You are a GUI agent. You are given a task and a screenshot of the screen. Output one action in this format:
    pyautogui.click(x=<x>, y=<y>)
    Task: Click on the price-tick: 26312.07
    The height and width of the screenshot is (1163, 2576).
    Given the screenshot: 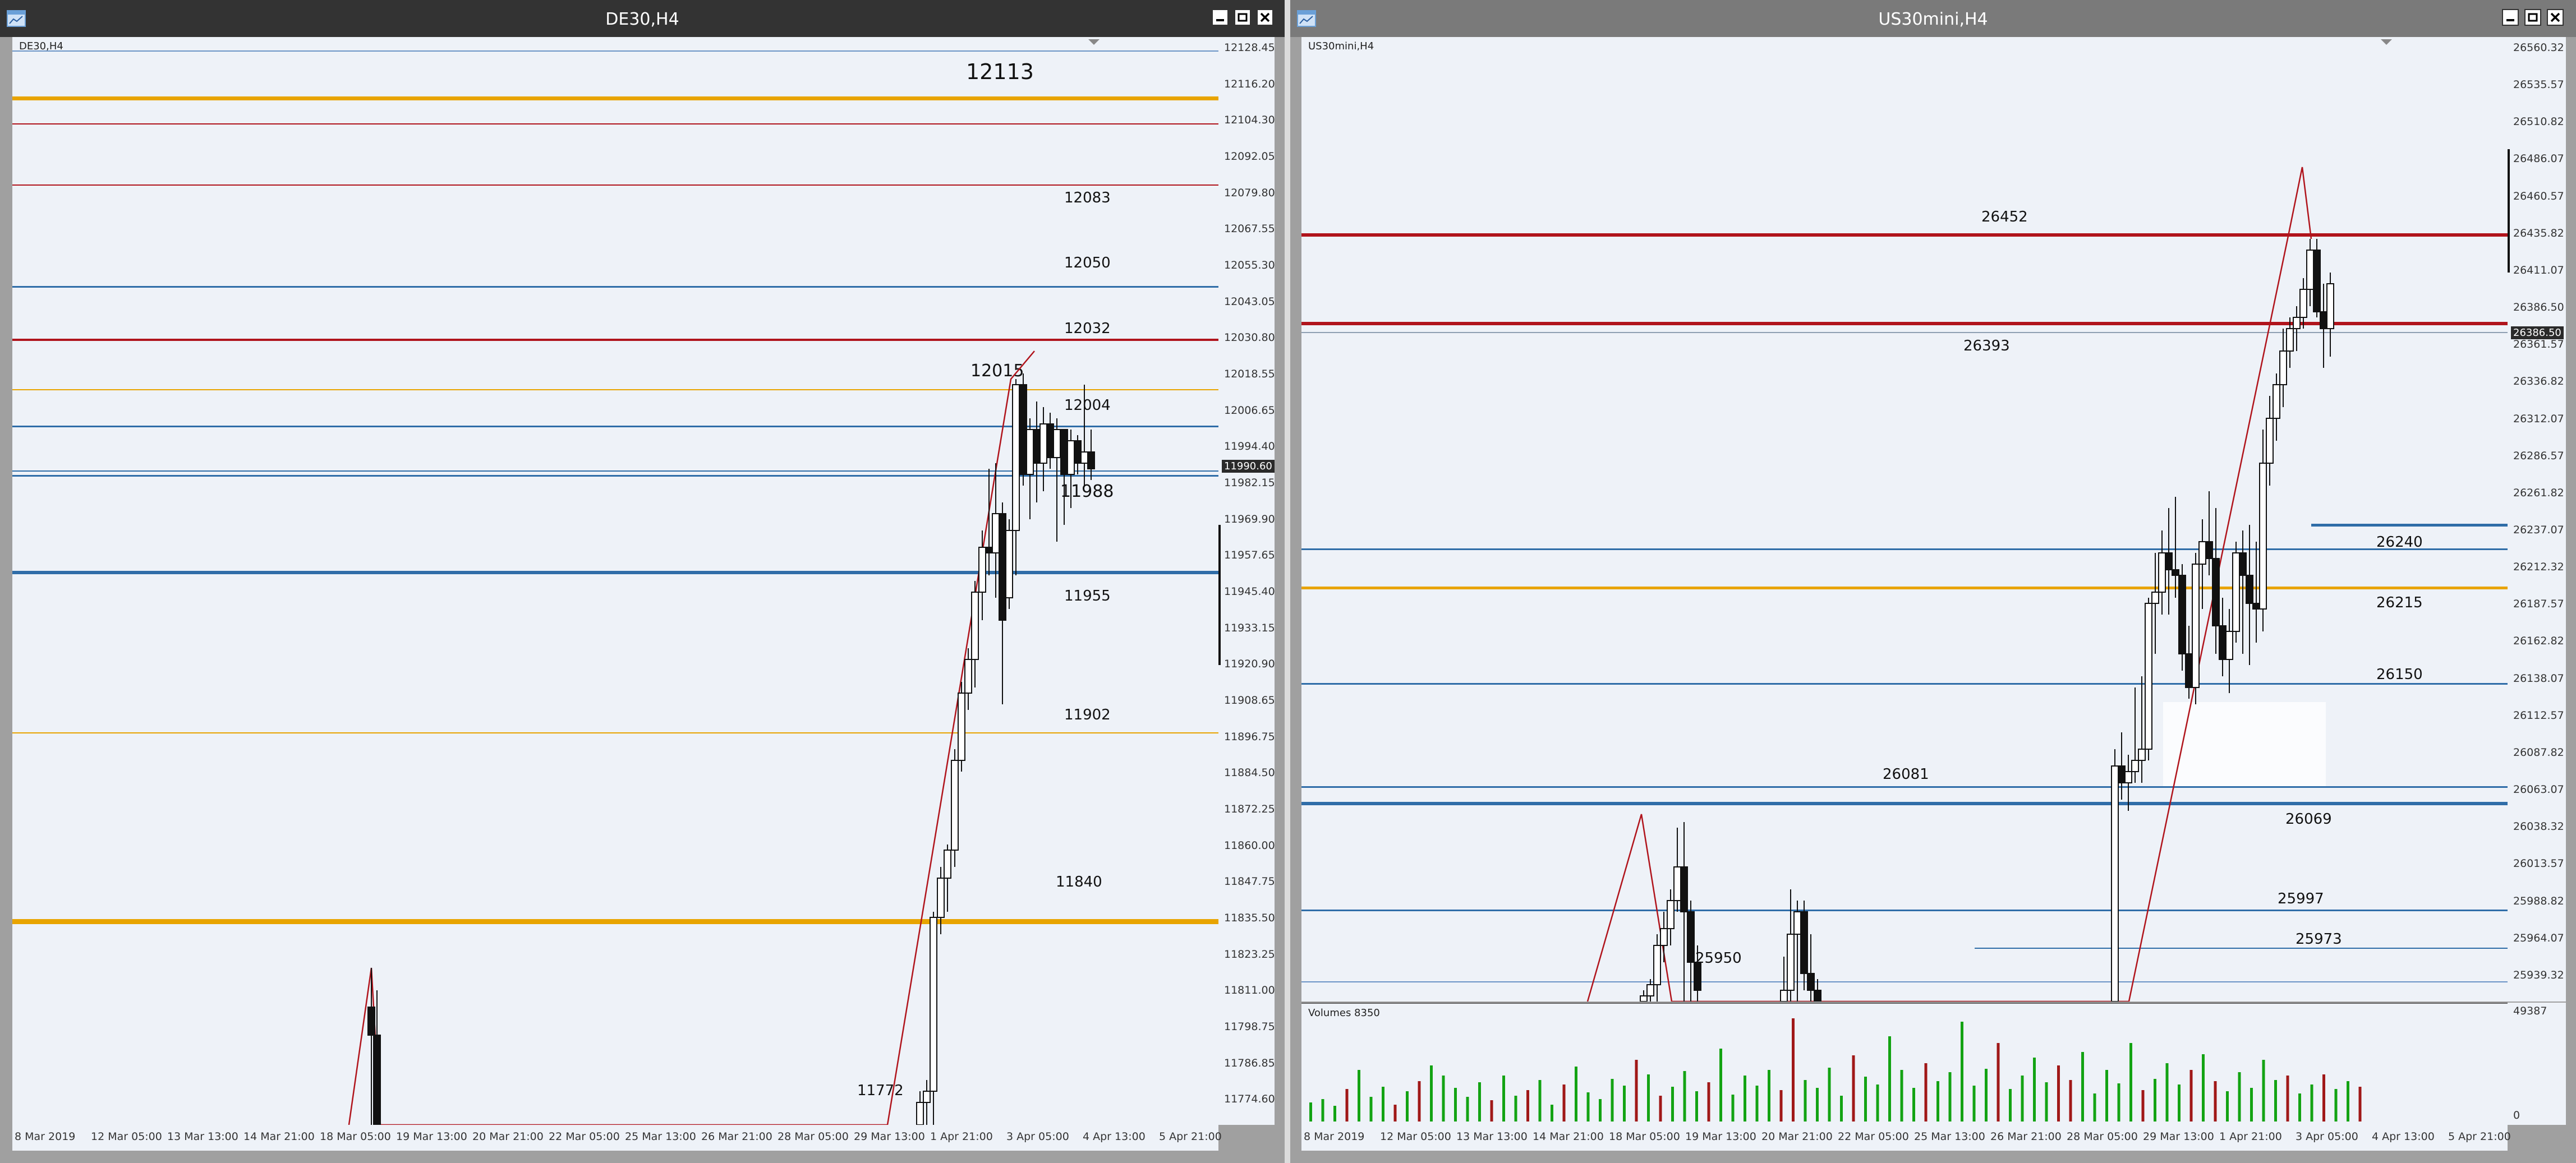 What is the action you would take?
    pyautogui.click(x=2538, y=418)
    